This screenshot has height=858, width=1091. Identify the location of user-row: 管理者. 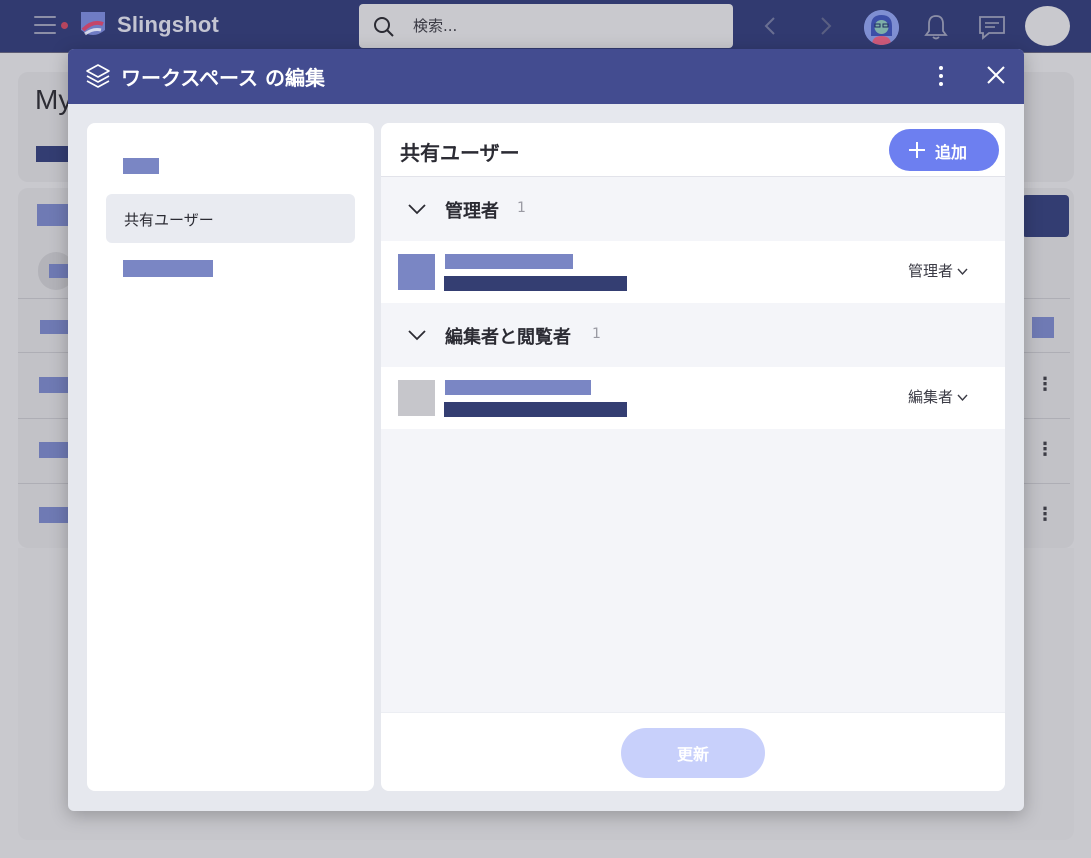
(693, 272).